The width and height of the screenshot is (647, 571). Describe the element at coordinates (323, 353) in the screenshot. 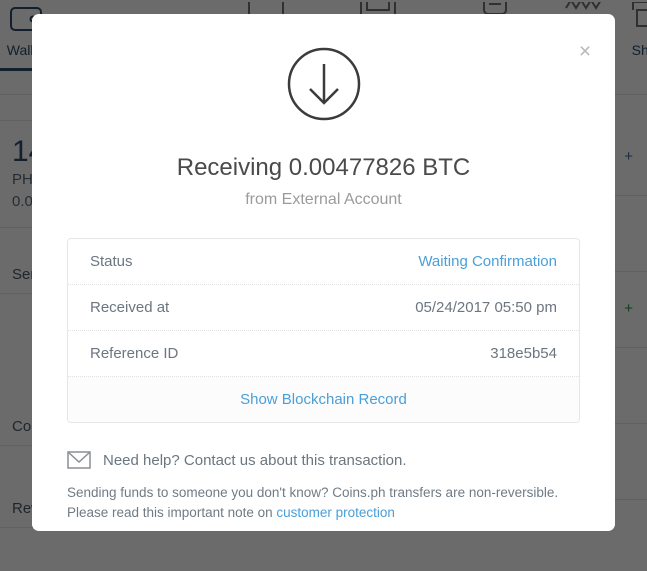

I see `table-row: Reference ID 318e5b54` at that location.